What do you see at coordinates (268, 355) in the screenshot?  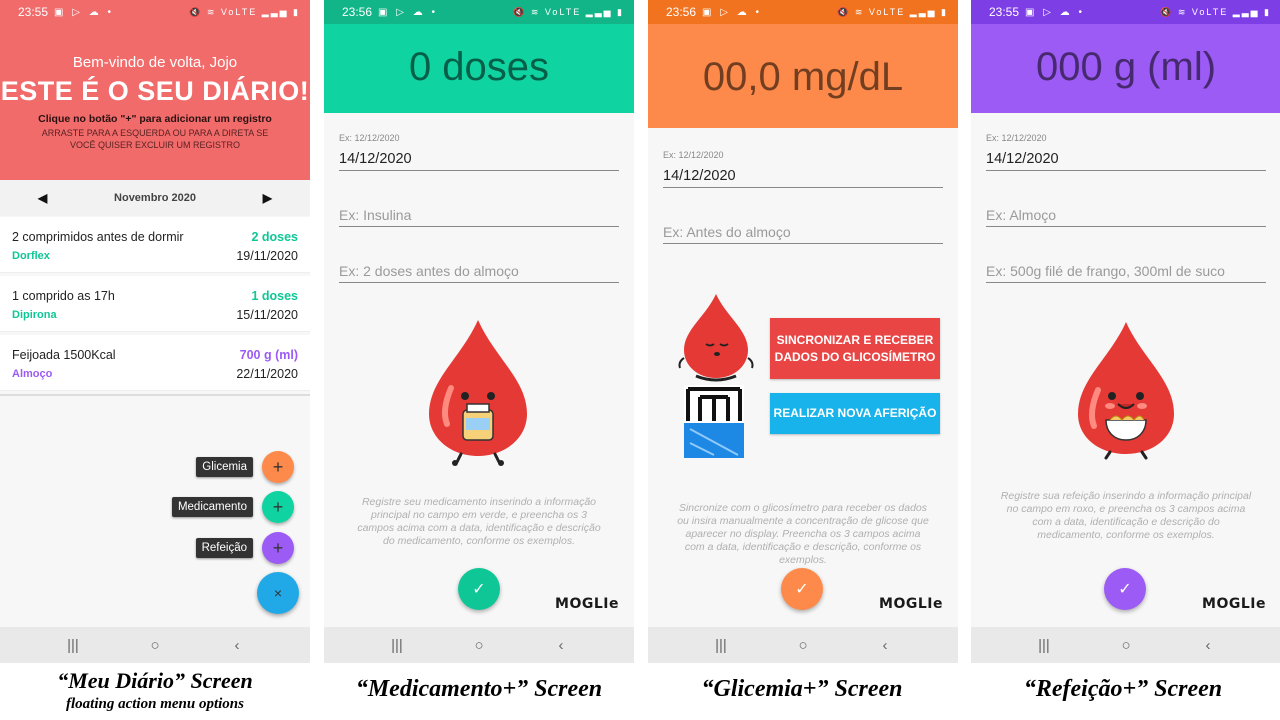 I see `entry-amount: 700 g (ml)` at bounding box center [268, 355].